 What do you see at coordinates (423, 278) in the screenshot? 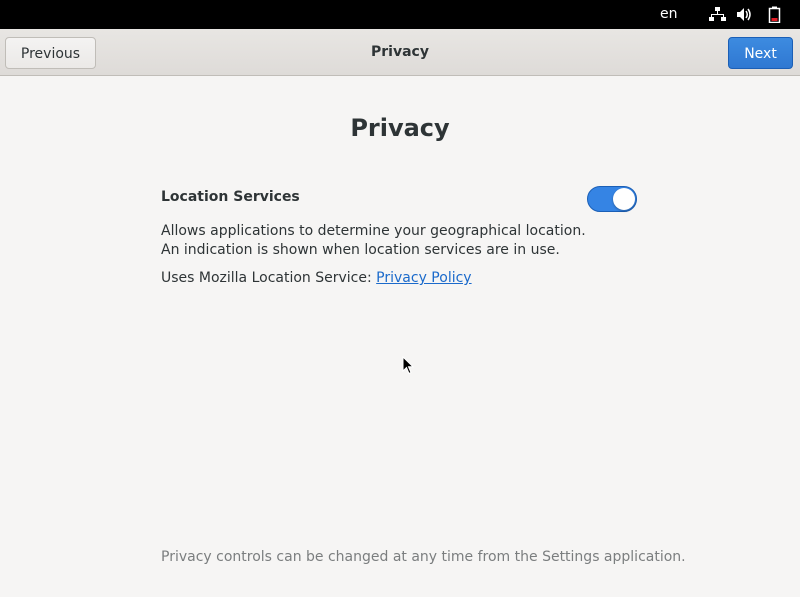
I see `privacy-policy-link: Privacy Policy` at bounding box center [423, 278].